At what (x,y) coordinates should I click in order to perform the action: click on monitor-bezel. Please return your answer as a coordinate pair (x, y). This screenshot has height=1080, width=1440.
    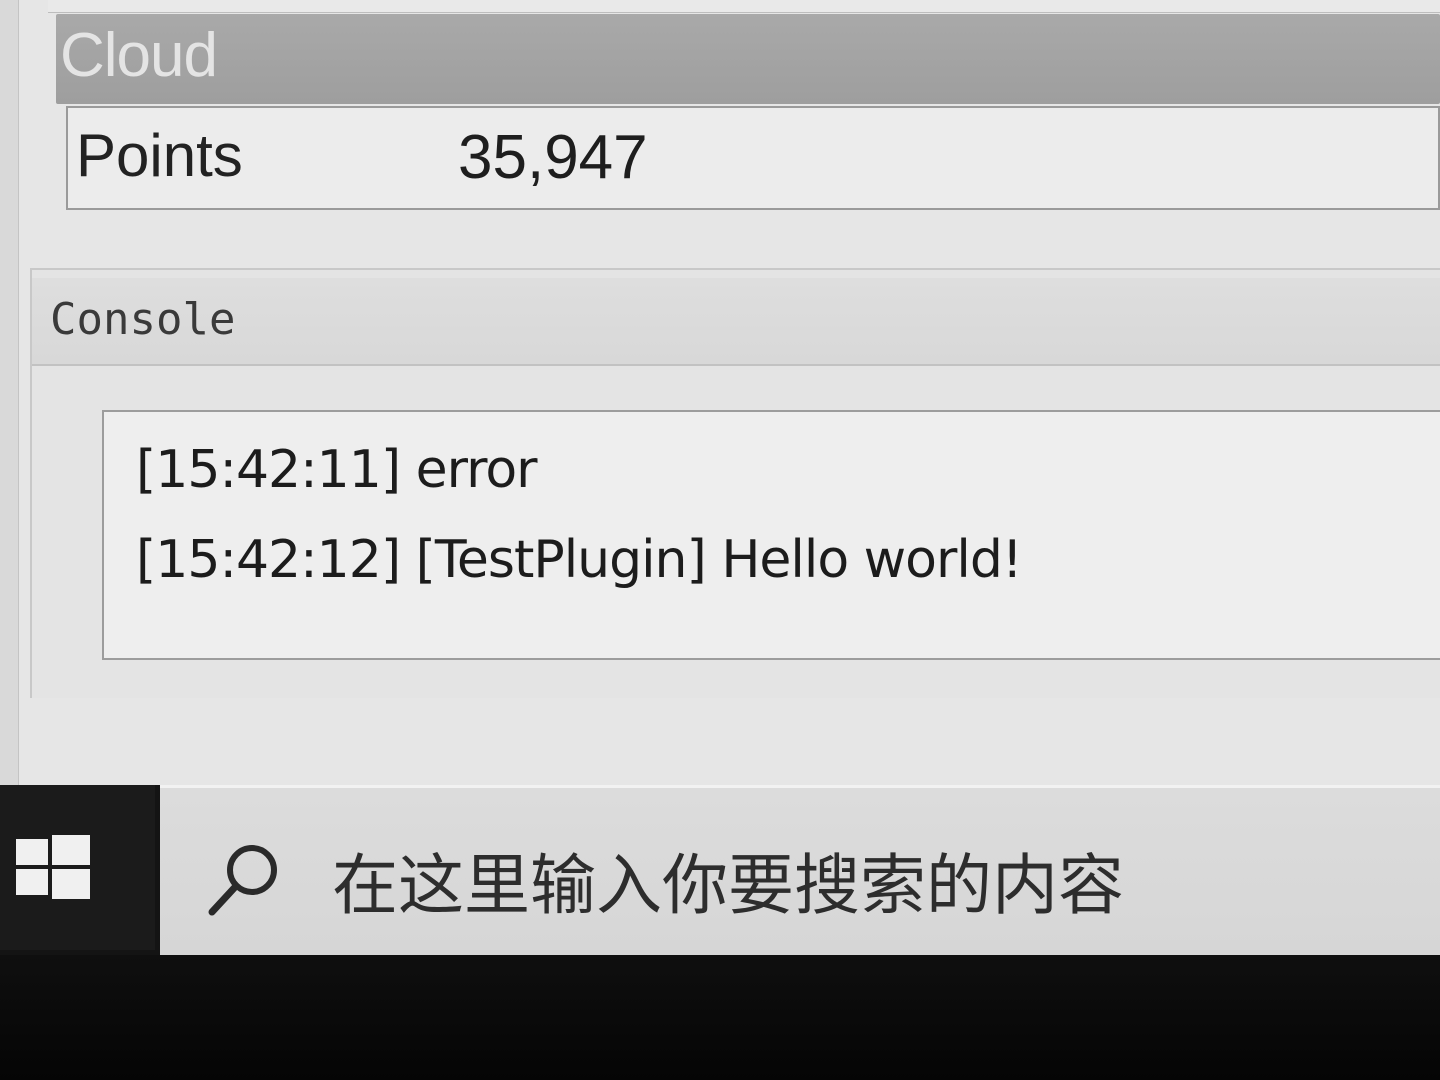
    Looking at the image, I should click on (720, 1017).